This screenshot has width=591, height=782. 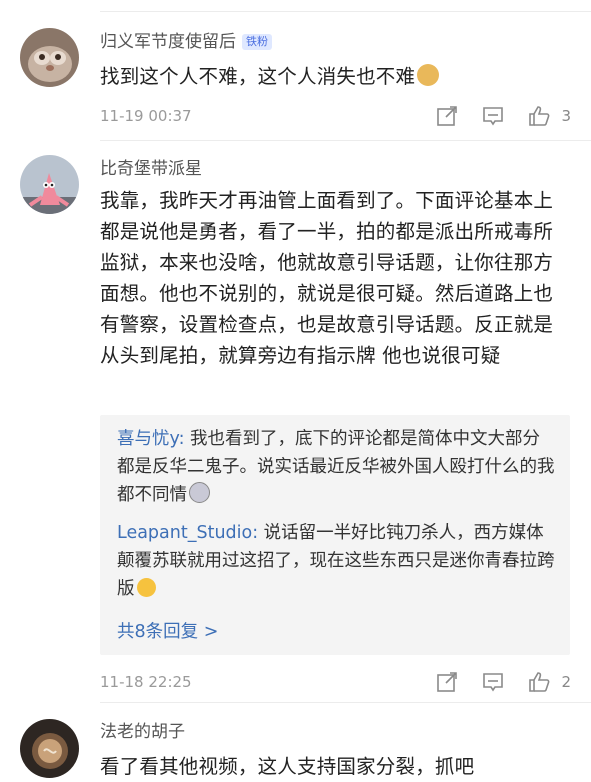 I want to click on comment-meta: 11-19 00:37 3, so click(x=335, y=116).